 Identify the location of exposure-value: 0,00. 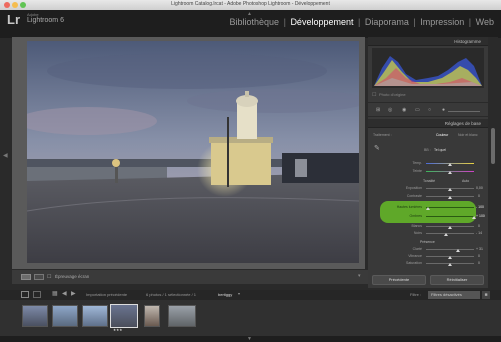
(479, 188).